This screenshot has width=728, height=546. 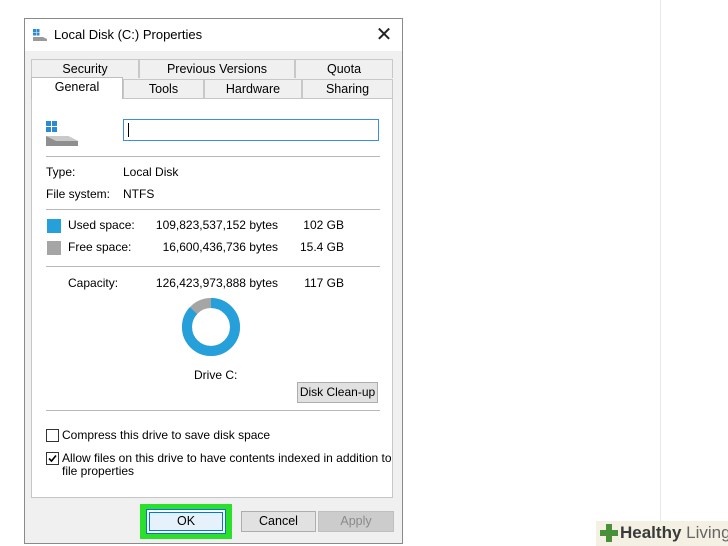 What do you see at coordinates (128, 34) in the screenshot?
I see `window-title: Local Disk (C:) Properties` at bounding box center [128, 34].